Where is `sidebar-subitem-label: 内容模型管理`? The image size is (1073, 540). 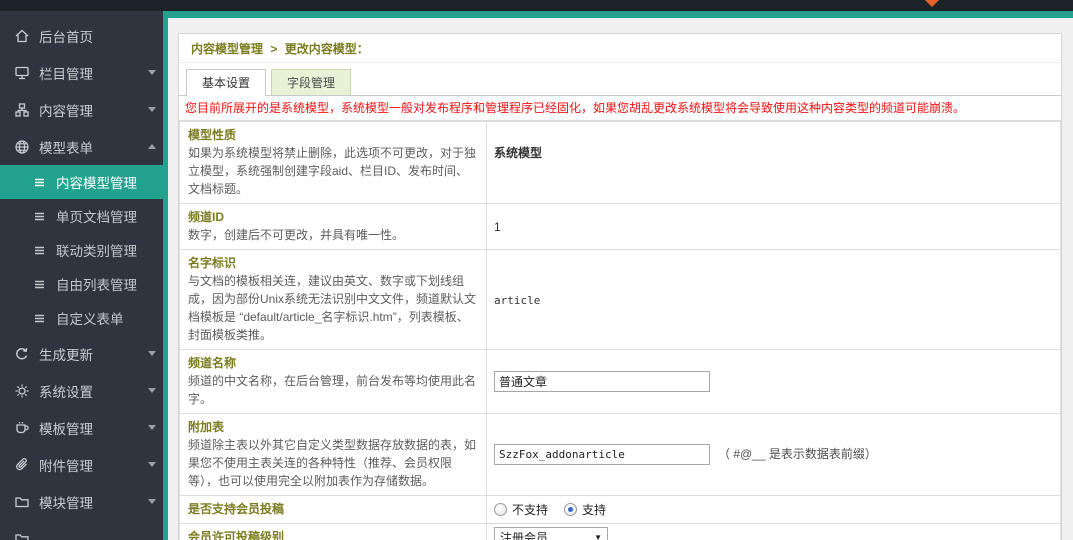 sidebar-subitem-label: 内容模型管理 is located at coordinates (96, 183).